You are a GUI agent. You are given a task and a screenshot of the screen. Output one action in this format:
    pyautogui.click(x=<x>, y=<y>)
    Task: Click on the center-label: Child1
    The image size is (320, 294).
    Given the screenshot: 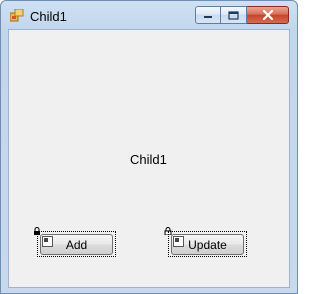 What is the action you would take?
    pyautogui.click(x=148, y=159)
    